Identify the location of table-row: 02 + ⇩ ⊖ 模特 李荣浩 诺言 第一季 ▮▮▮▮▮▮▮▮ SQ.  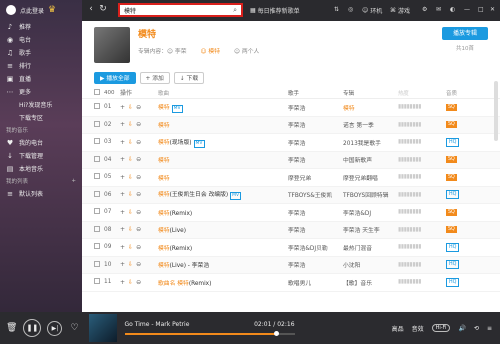
(291, 125).